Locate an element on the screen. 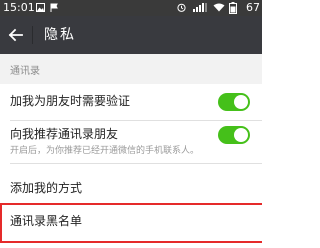 The height and width of the screenshot is (248, 320). setting-label-add-me-methods: 添加我的方式 is located at coordinates (46, 188).